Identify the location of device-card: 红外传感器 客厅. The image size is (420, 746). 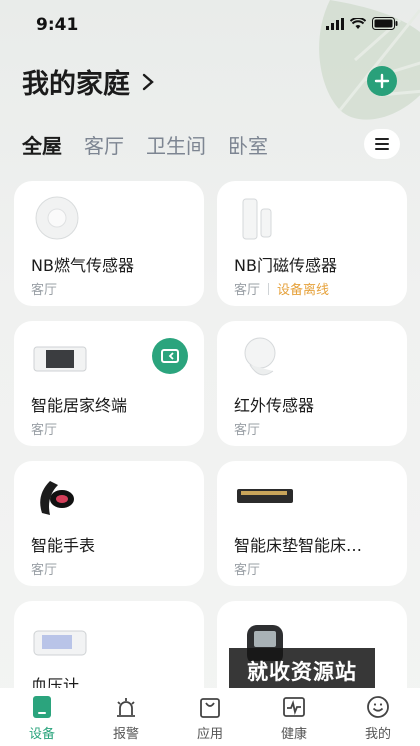
(312, 383).